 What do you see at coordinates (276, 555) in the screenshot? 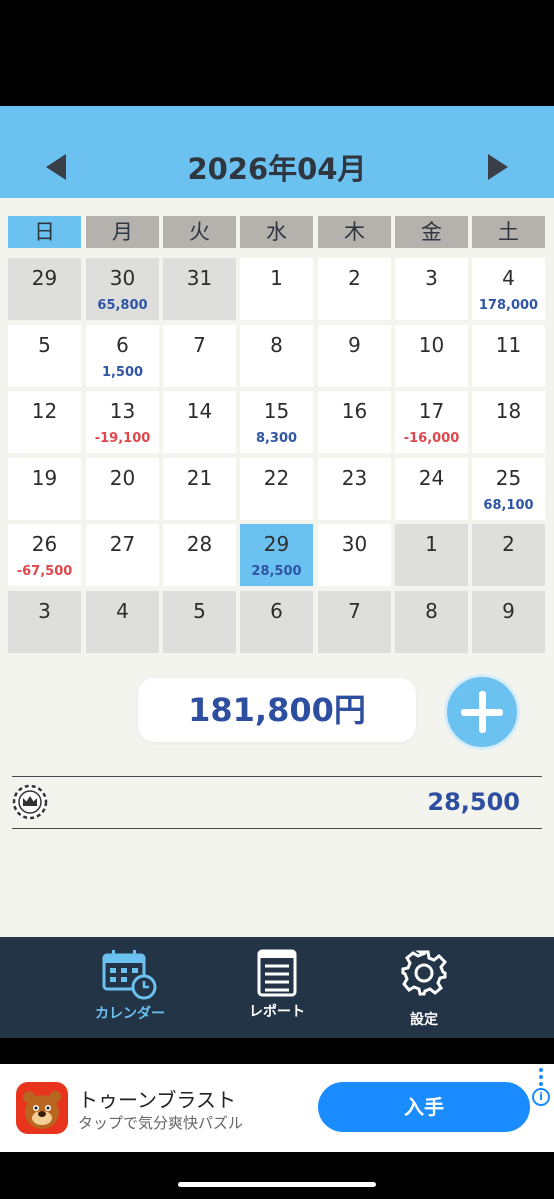
I see `calendar-day-today: 29 28,500` at bounding box center [276, 555].